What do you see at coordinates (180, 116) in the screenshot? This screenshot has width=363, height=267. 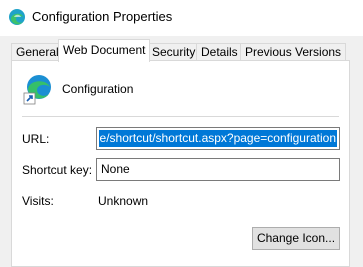 I see `divider` at bounding box center [180, 116].